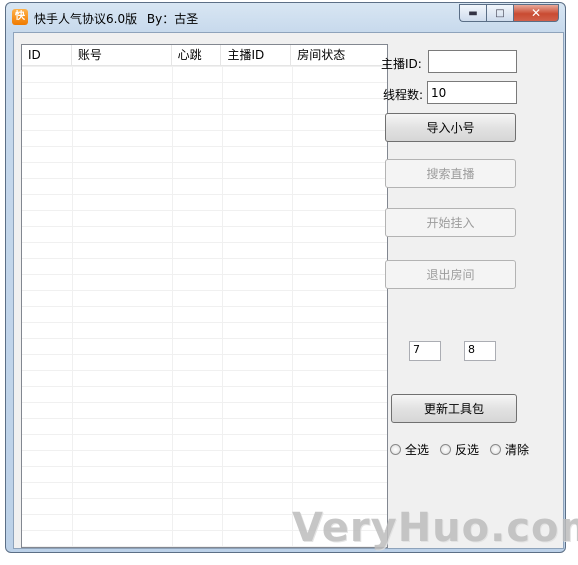 This screenshot has height=565, width=578. Describe the element at coordinates (435, 528) in the screenshot. I see `watermark-text: VeryHuo.com` at that location.